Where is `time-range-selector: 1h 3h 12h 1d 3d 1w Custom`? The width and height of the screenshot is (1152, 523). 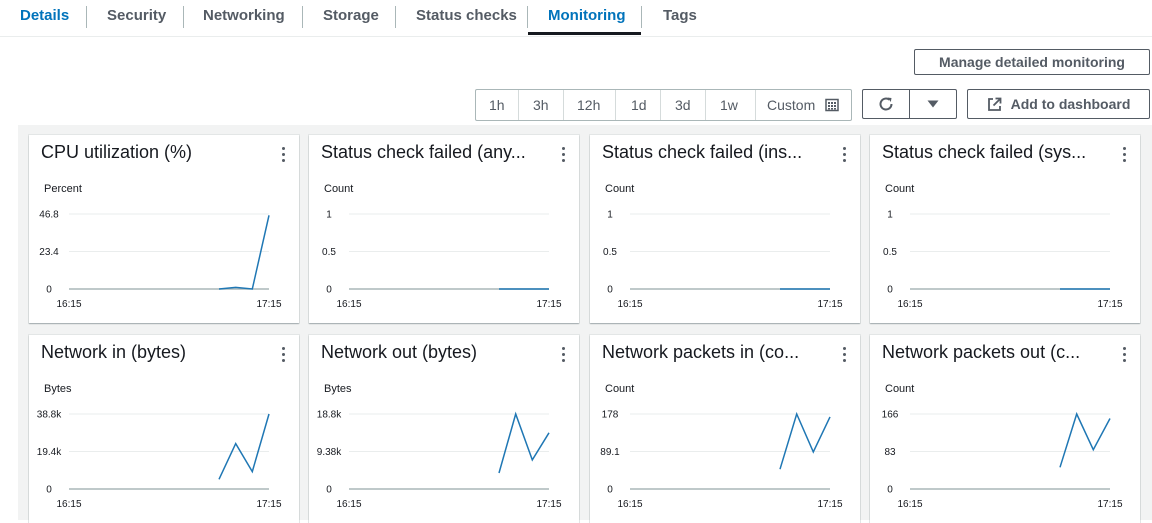 time-range-selector: 1h 3h 12h 1d 3d 1w Custom is located at coordinates (663, 105).